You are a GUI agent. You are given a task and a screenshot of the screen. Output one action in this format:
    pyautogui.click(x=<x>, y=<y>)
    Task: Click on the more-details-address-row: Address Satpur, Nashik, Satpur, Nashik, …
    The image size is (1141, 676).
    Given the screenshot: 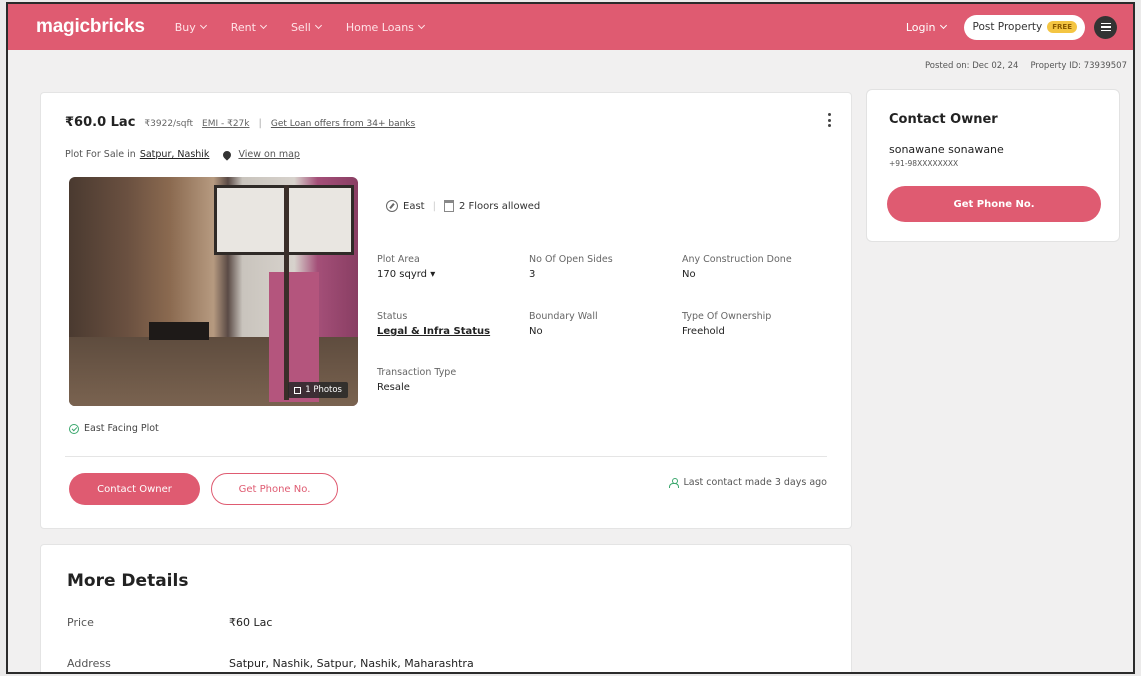 What is the action you would take?
    pyautogui.click(x=270, y=663)
    